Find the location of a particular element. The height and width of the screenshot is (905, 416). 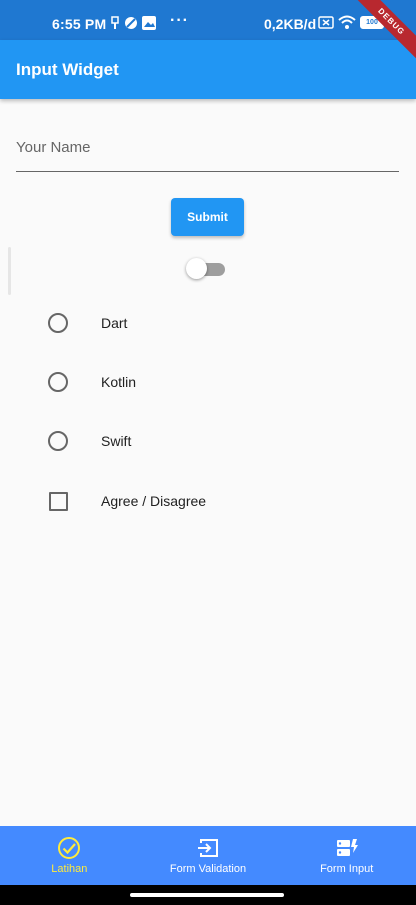

nav-item-form-input: Form Input is located at coordinates (346, 855).